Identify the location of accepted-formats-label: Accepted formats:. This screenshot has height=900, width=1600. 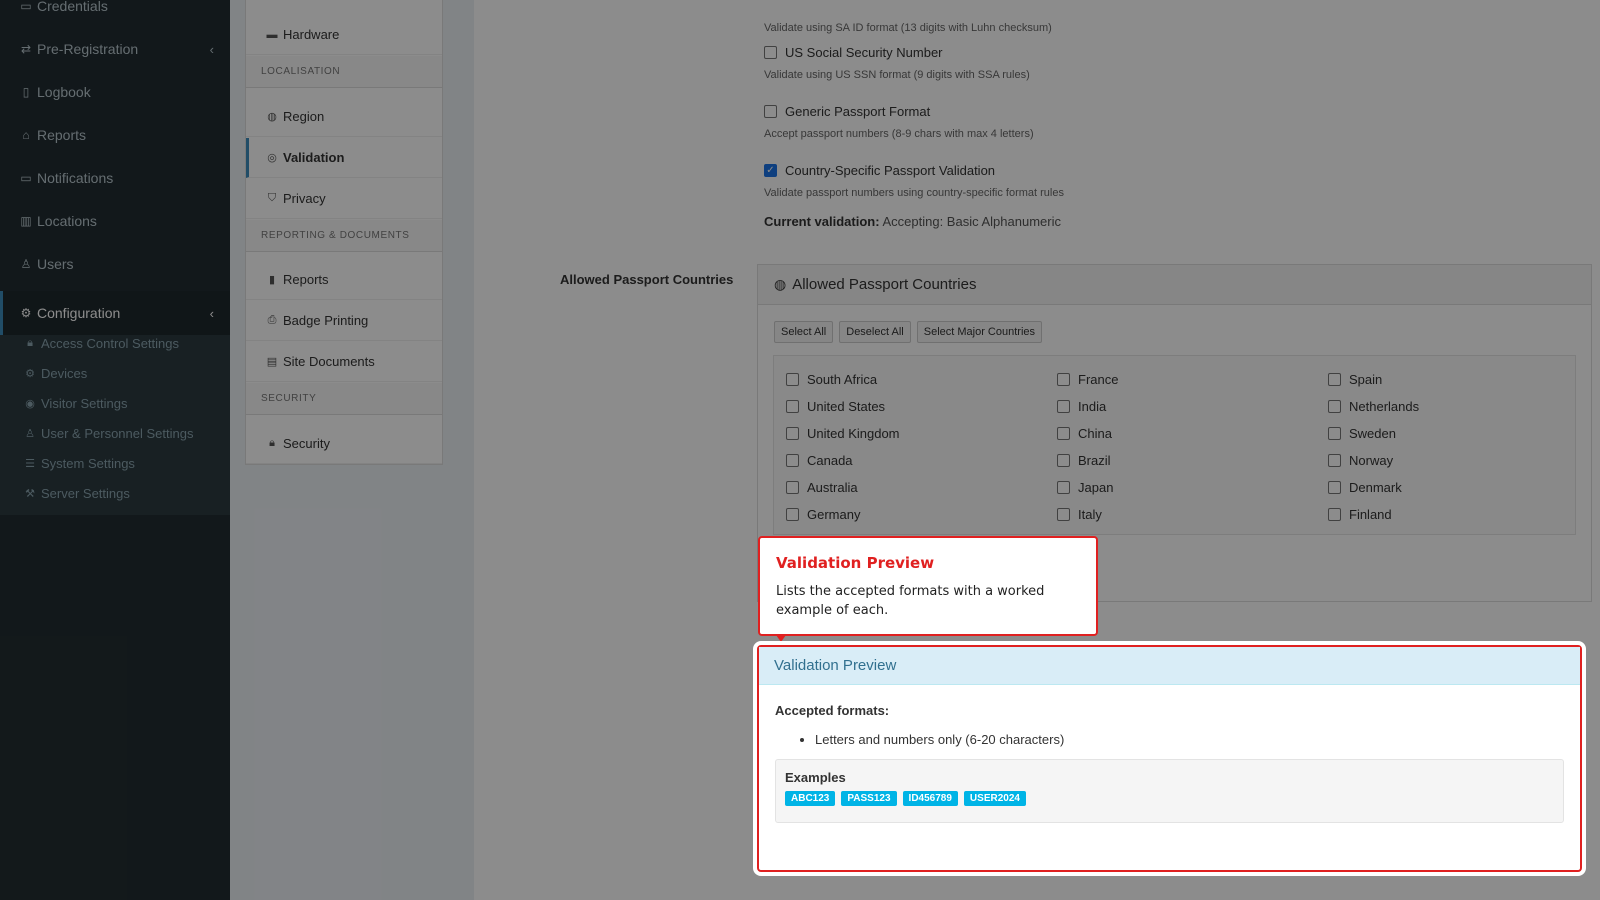
(832, 710).